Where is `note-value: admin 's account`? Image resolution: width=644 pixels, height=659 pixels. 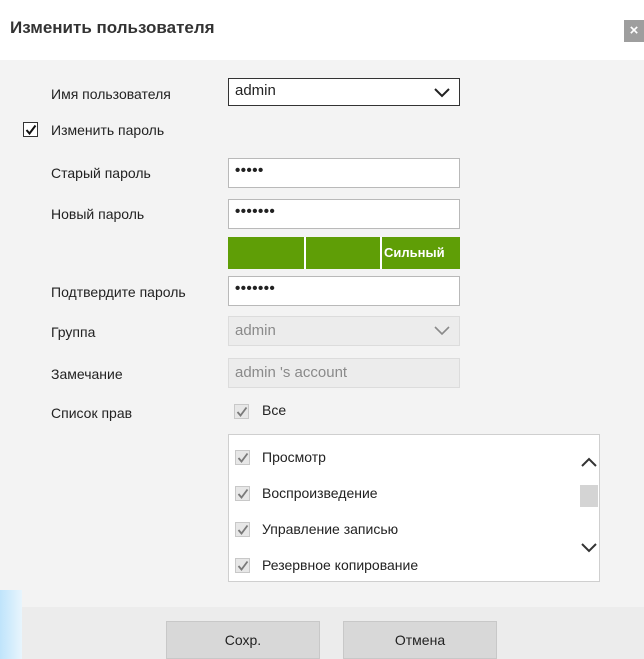
note-value: admin 's account is located at coordinates (291, 372).